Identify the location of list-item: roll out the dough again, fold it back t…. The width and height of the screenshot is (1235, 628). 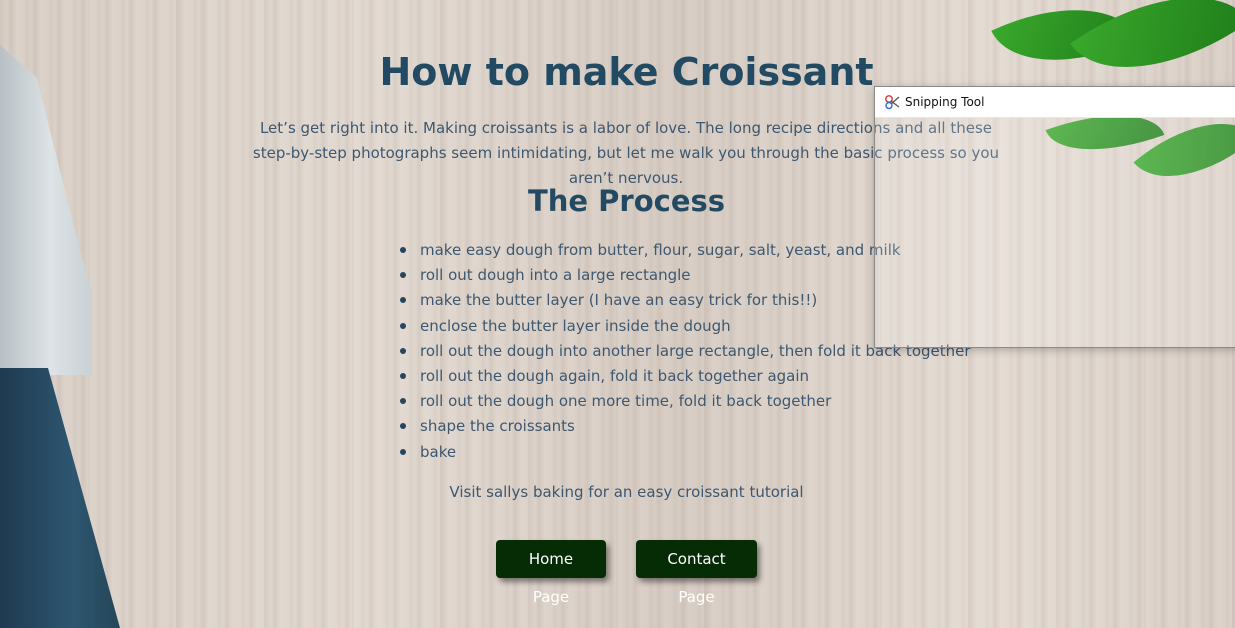
(685, 376).